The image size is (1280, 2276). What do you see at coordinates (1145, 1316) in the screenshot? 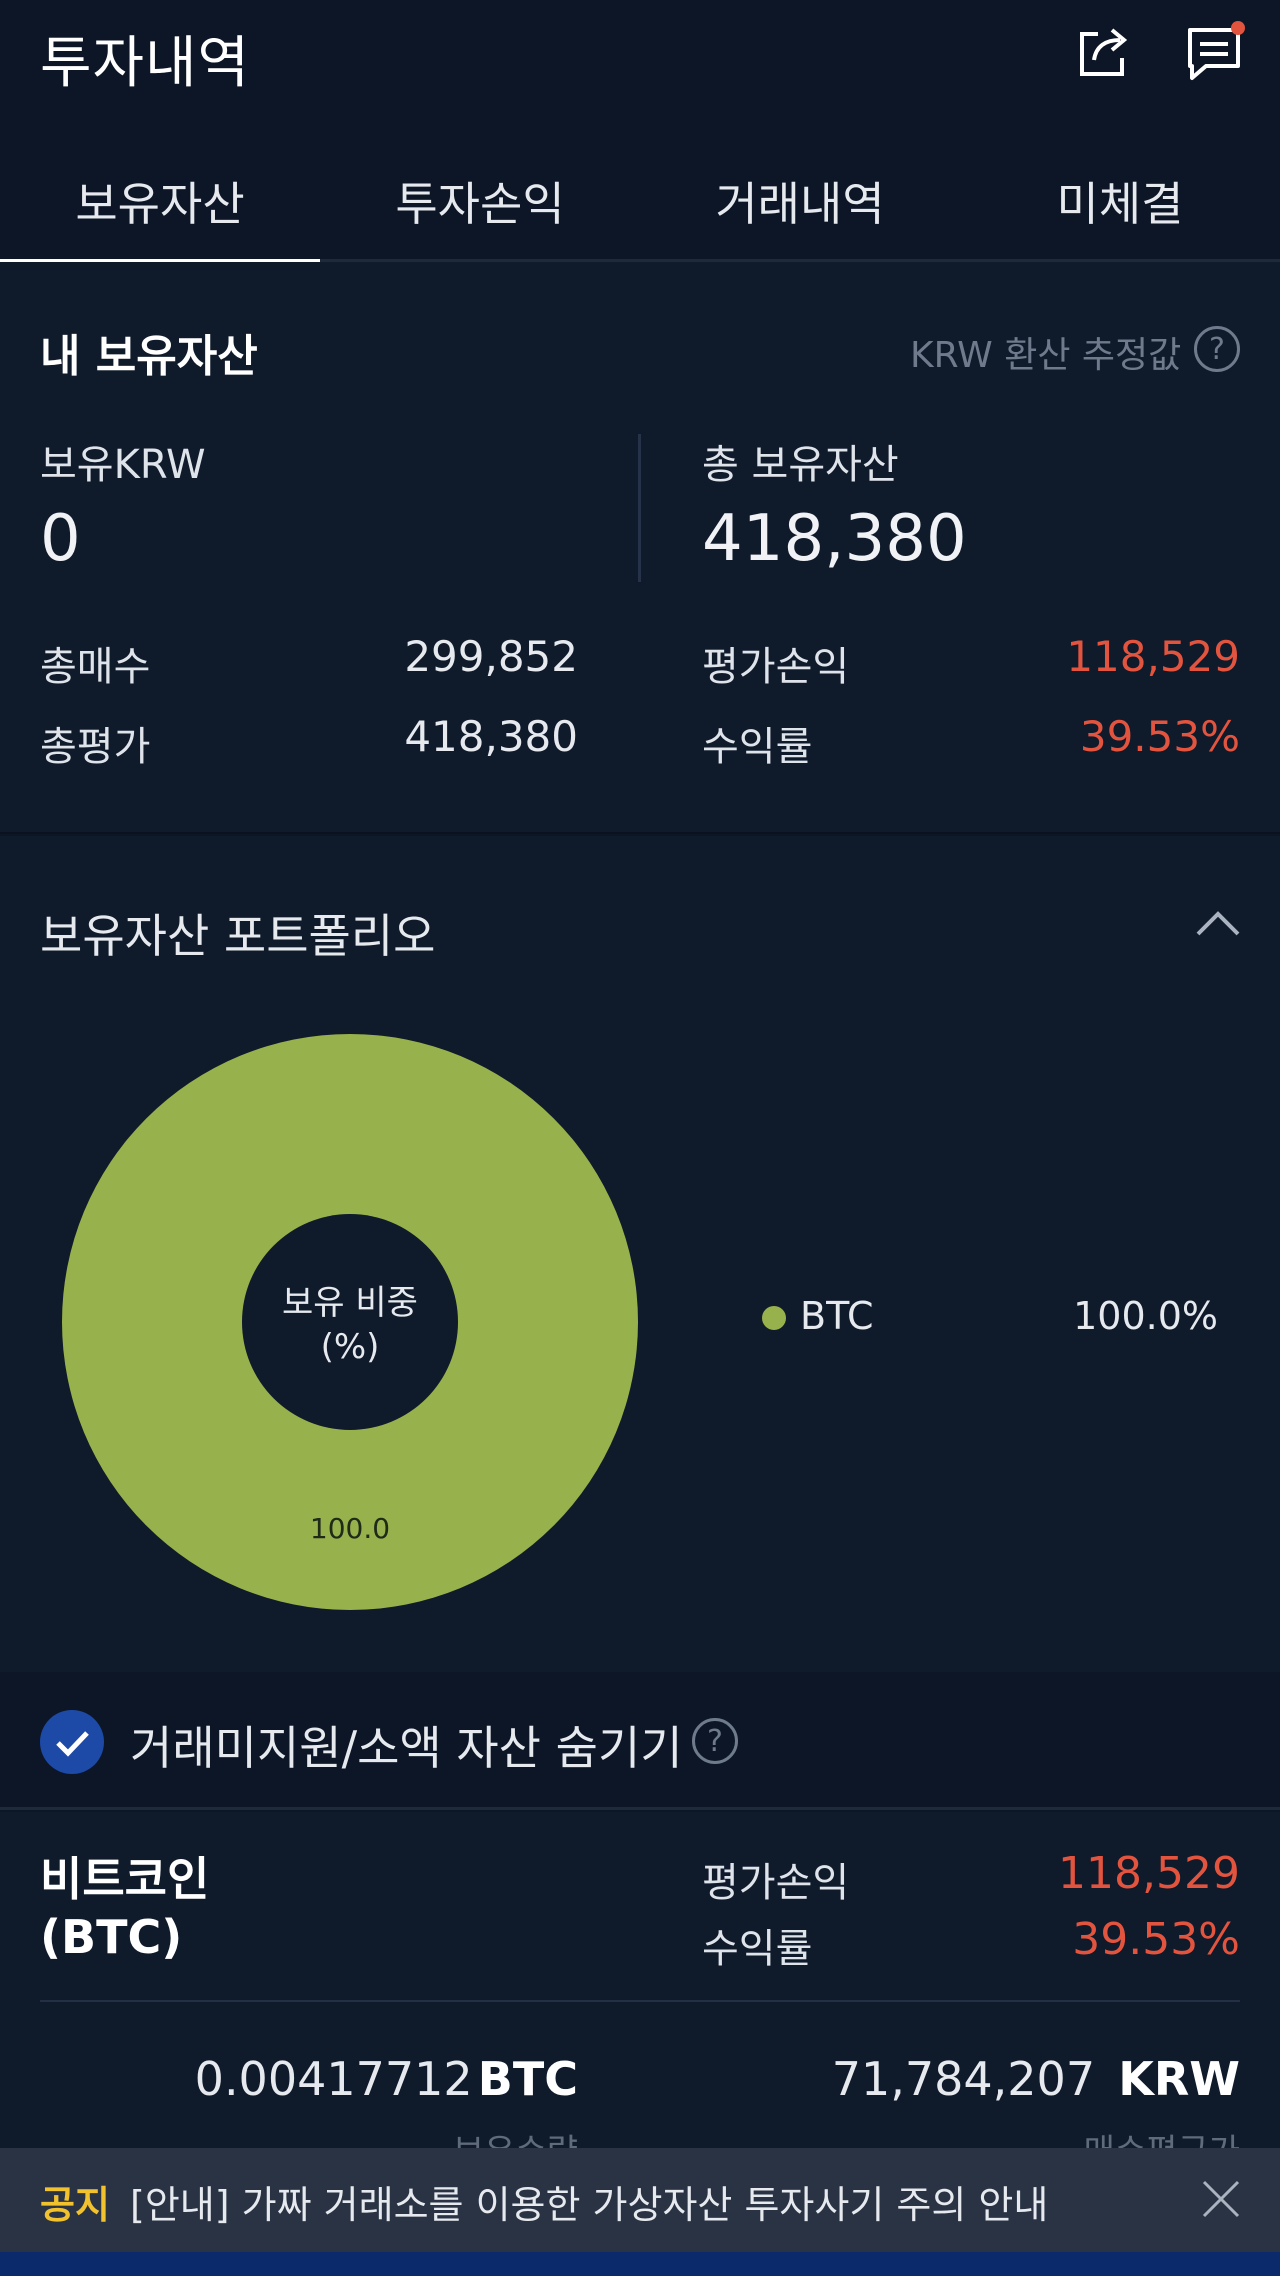
I see `legend-pct-btc: 100.0%` at bounding box center [1145, 1316].